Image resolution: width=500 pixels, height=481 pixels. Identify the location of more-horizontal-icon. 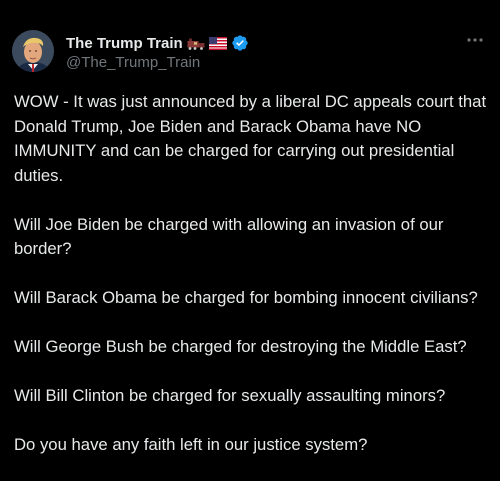
(475, 40).